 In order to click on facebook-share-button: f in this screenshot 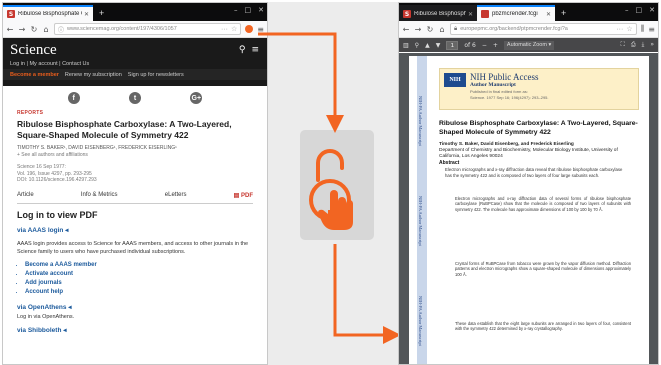, I will do `click(73, 98)`.